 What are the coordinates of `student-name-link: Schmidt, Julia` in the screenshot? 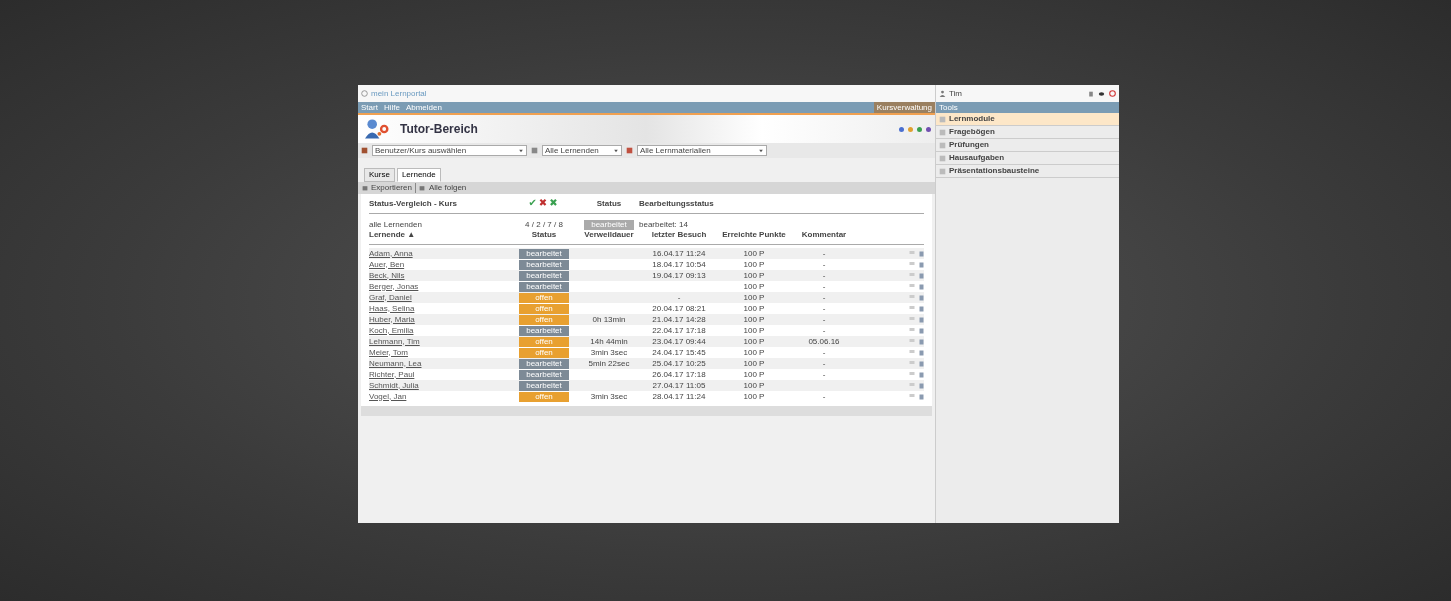 It's located at (439, 385).